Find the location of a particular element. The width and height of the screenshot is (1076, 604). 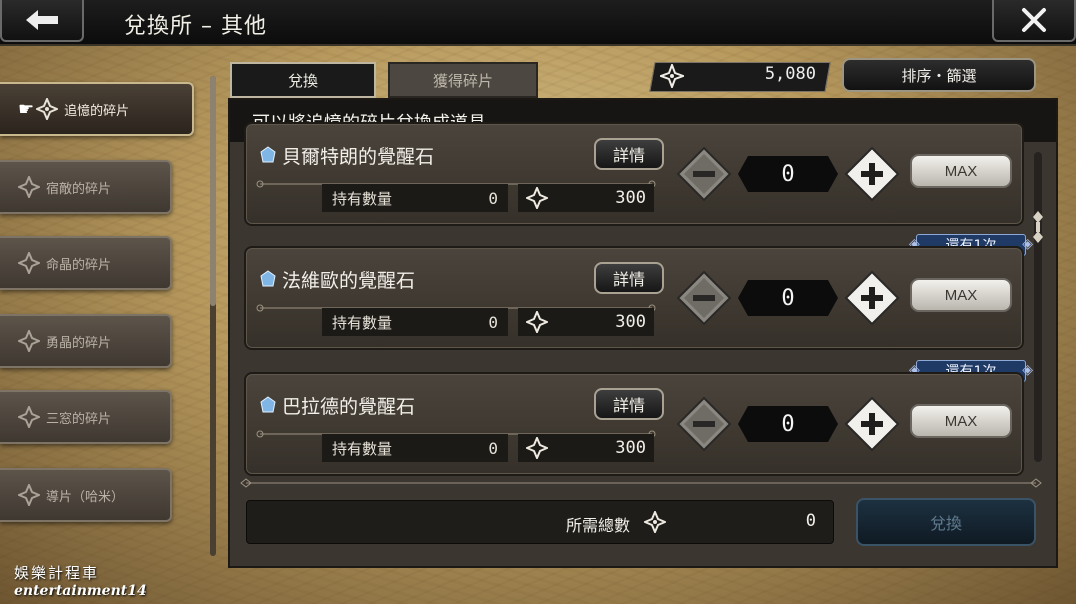

sidebar-item-label: 導片（哈米） is located at coordinates (85, 497).